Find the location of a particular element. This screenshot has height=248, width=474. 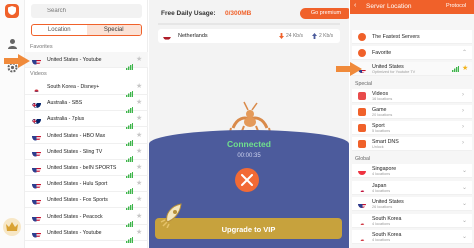

special-row: Videos 16 locations › is located at coordinates (412, 96).